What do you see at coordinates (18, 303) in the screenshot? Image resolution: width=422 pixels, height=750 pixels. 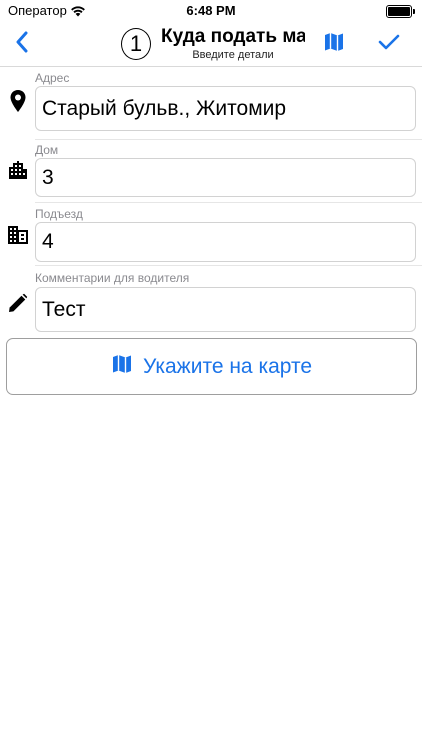 I see `pencil-icon` at bounding box center [18, 303].